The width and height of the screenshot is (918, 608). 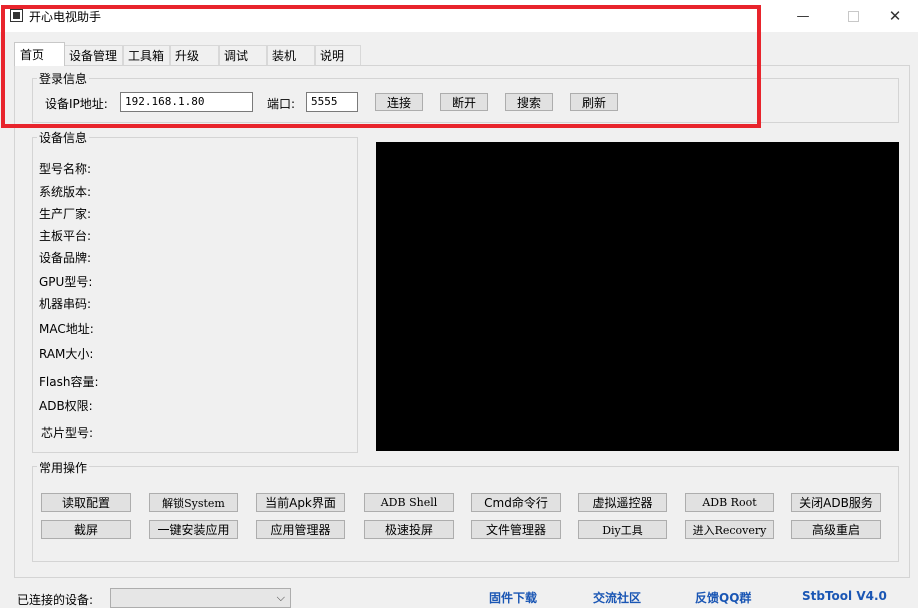 I want to click on minimize-button: —, so click(x=803, y=16).